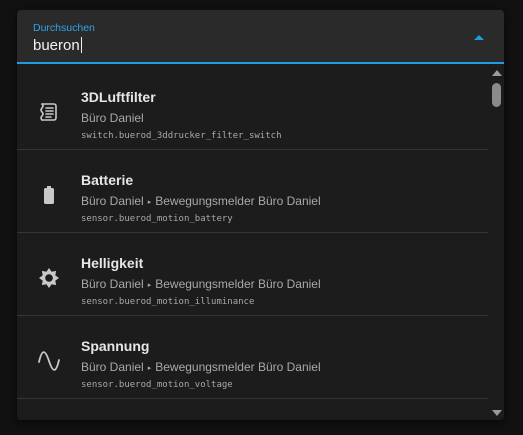 The image size is (523, 435). I want to click on item-entity-id: sensor.buerod_motion_voltage, so click(157, 385).